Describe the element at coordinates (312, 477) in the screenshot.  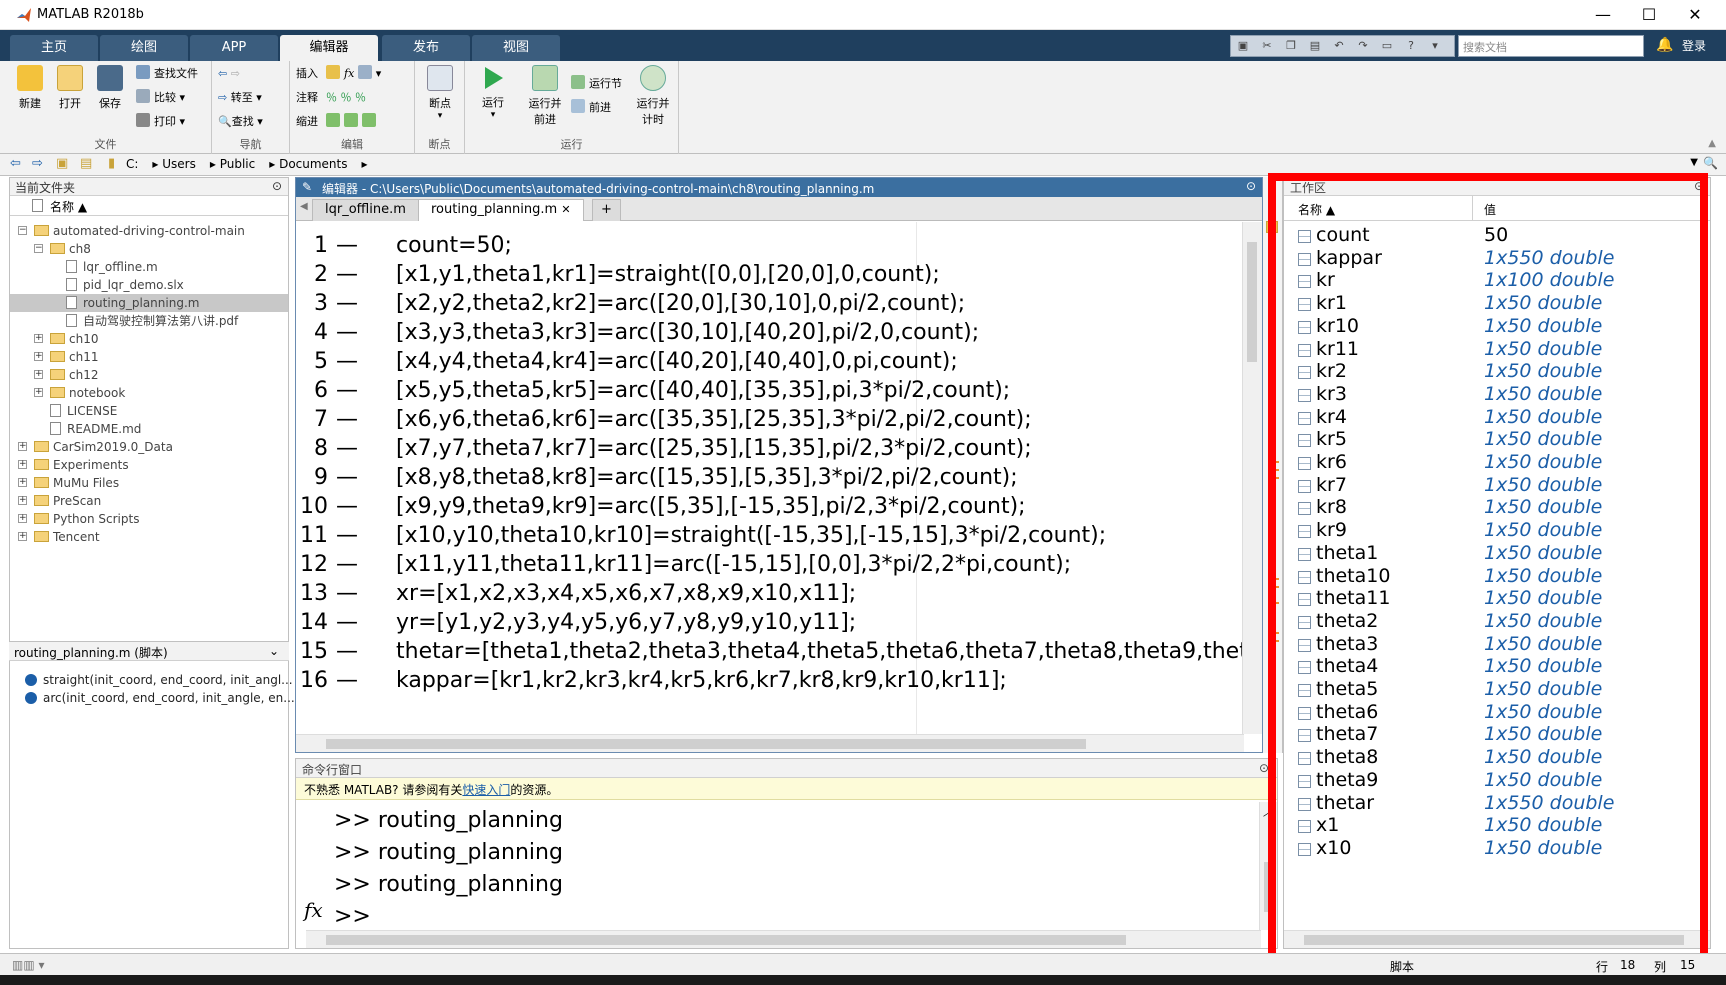
I see `line-number: 9` at that location.